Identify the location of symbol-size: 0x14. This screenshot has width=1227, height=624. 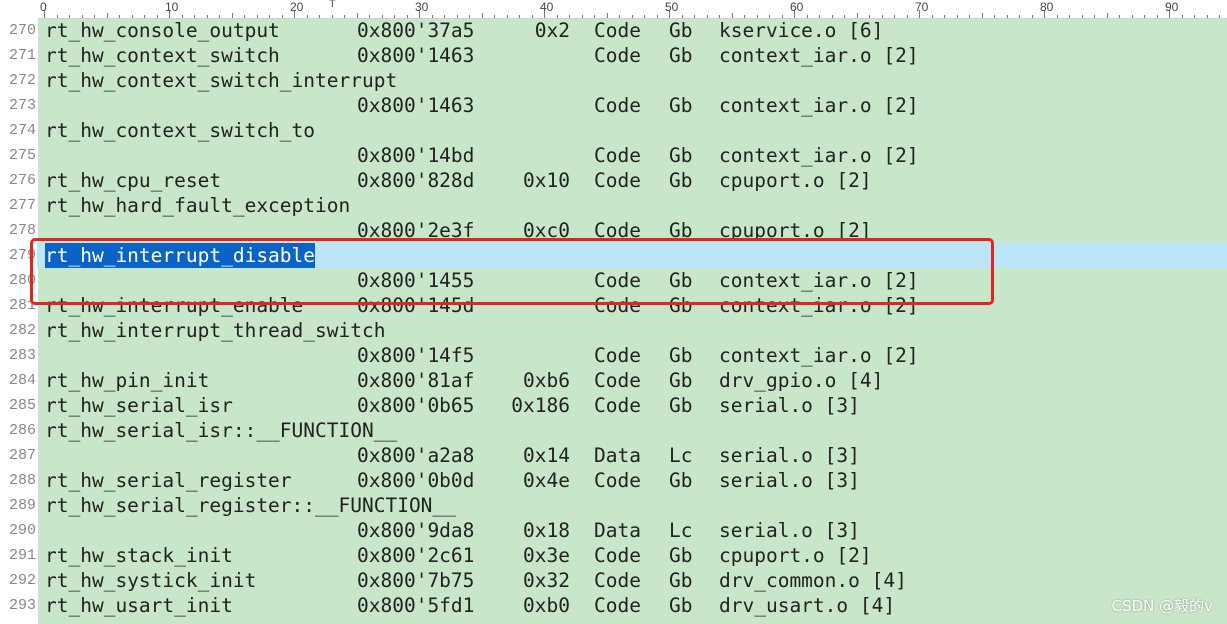
(546, 455).